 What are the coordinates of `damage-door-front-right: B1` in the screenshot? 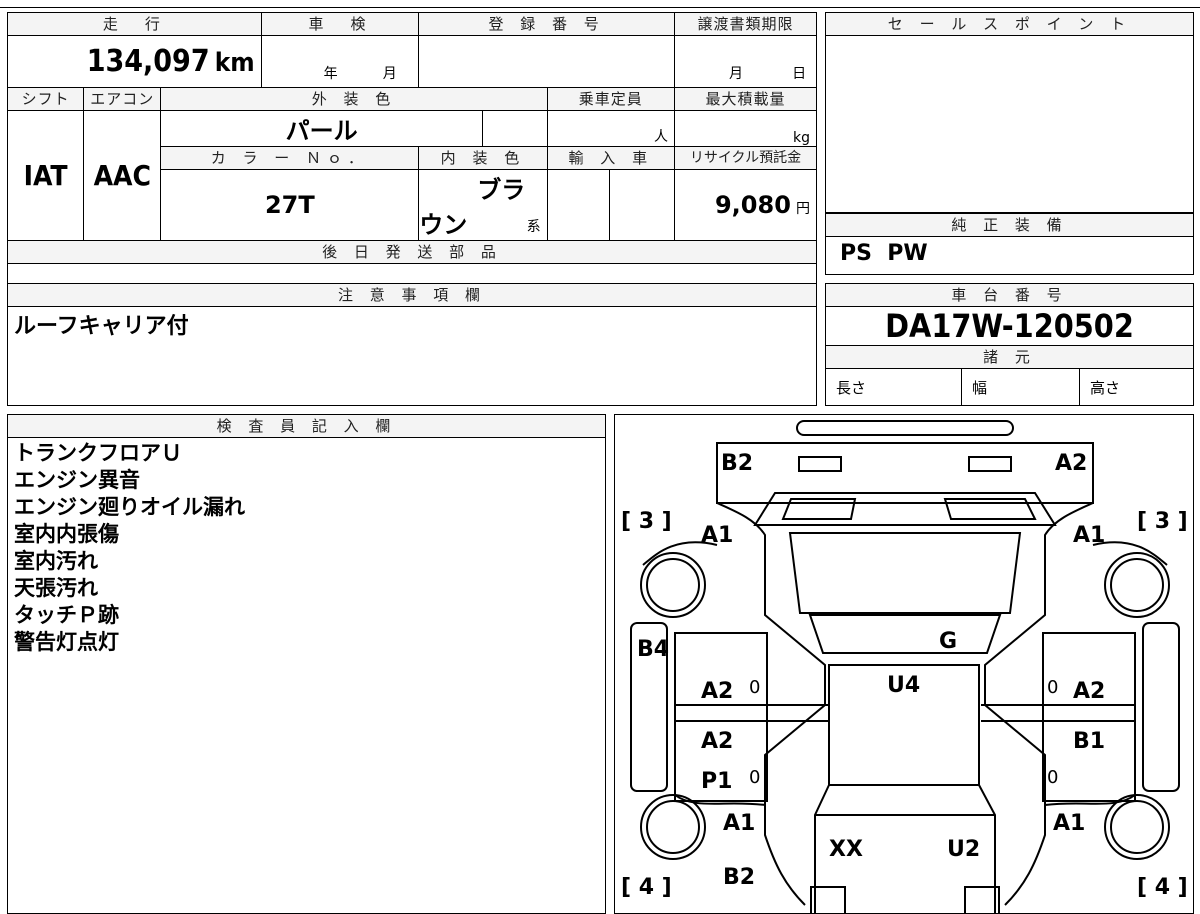 It's located at (1089, 741).